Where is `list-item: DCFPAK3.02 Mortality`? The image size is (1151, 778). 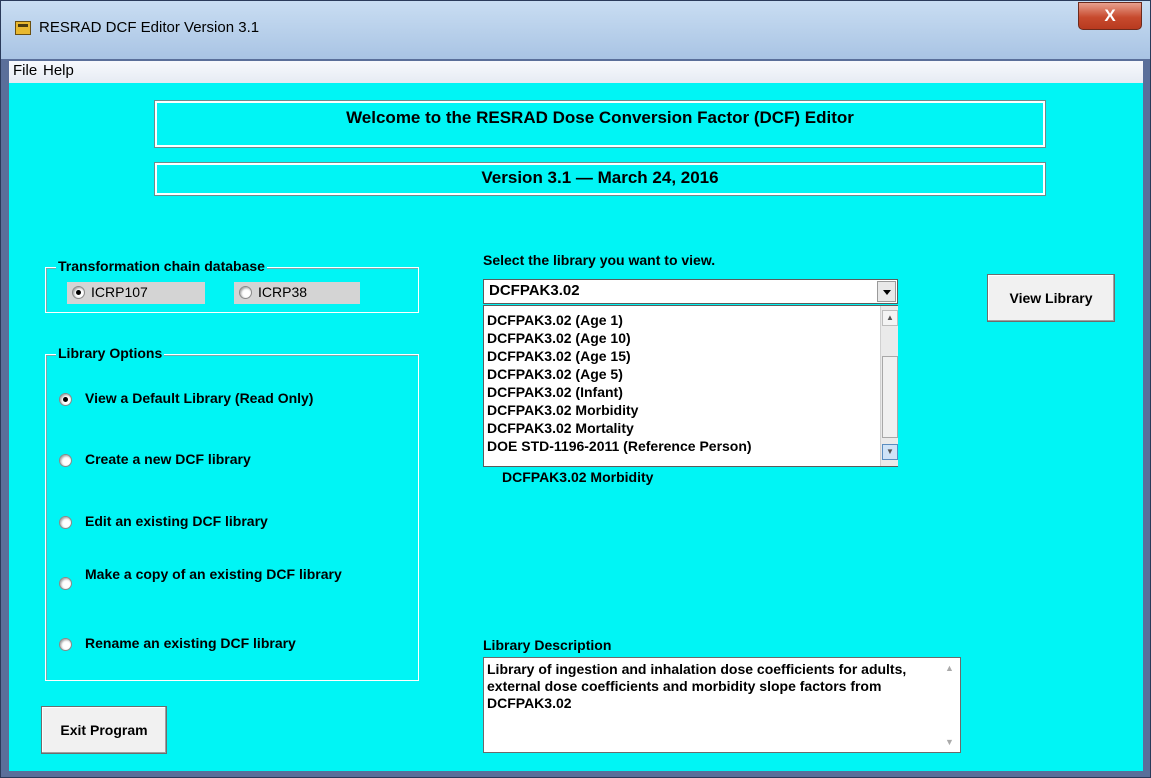 list-item: DCFPAK3.02 Mortality is located at coordinates (560, 428).